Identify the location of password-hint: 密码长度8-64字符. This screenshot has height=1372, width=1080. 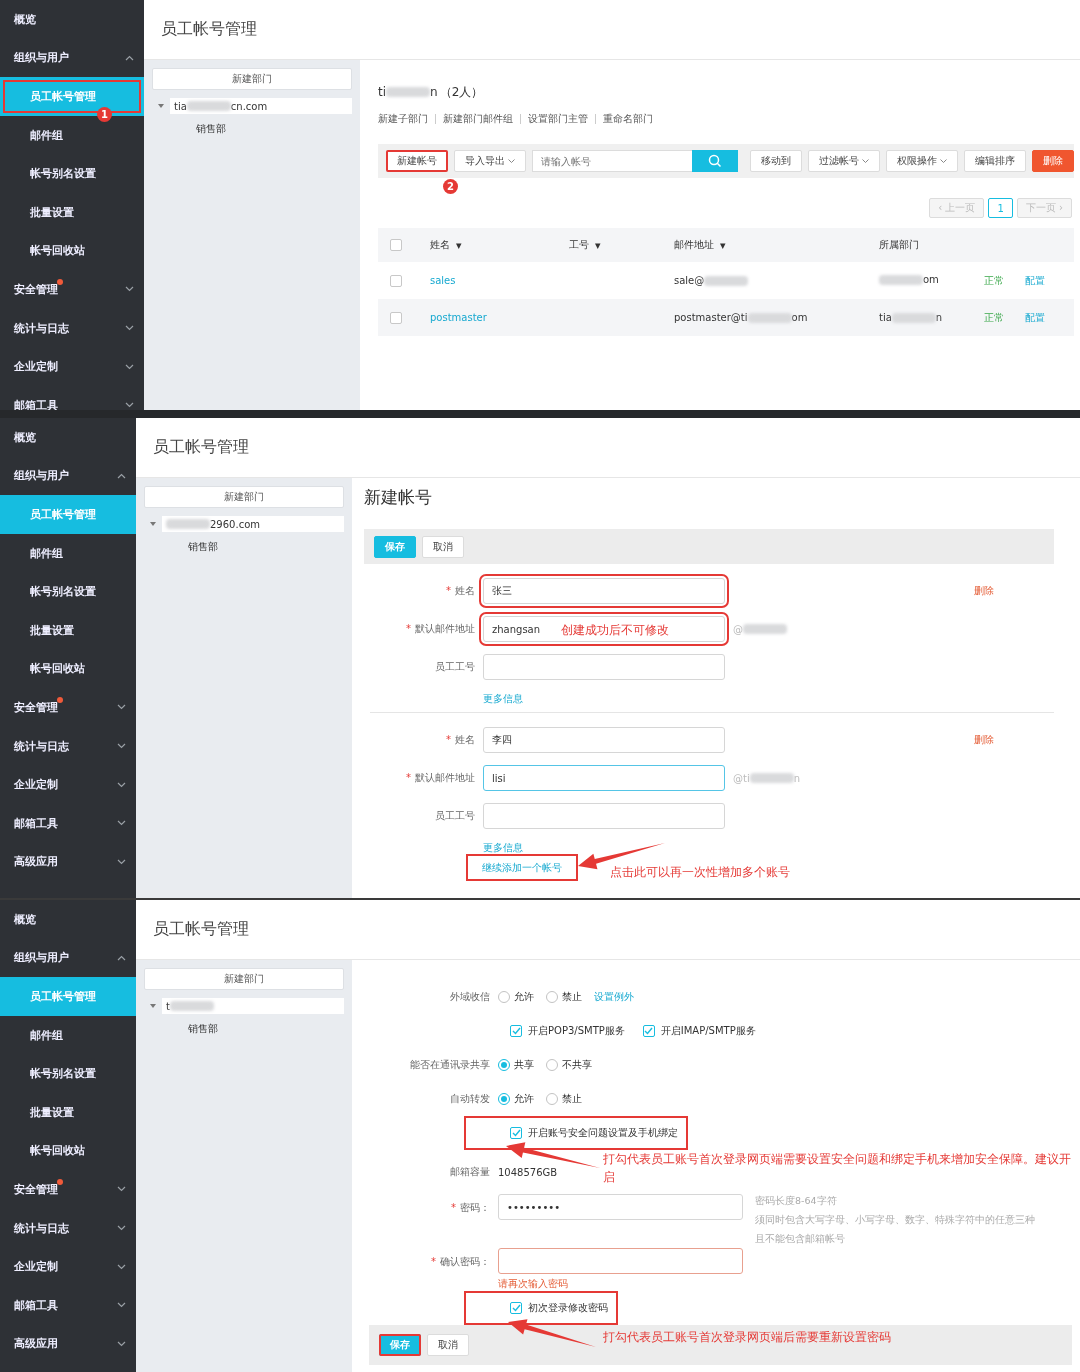
(796, 1201).